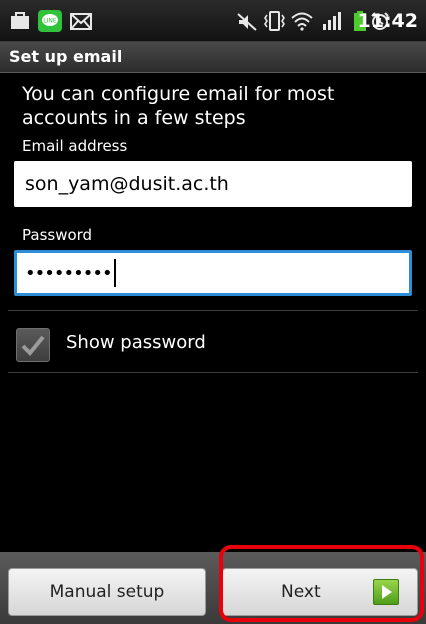  What do you see at coordinates (127, 184) in the screenshot?
I see `email-field-value: son_yam@dusit.ac.th` at bounding box center [127, 184].